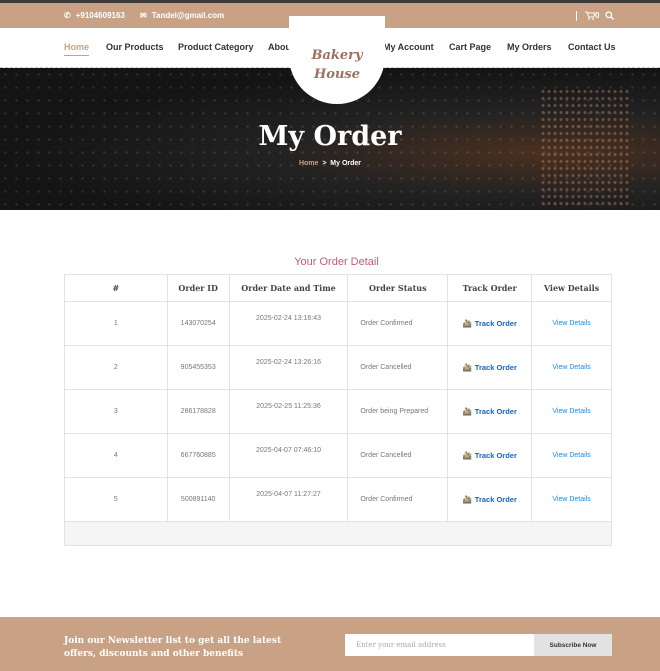  Describe the element at coordinates (198, 411) in the screenshot. I see `order-id: 286178828` at that location.